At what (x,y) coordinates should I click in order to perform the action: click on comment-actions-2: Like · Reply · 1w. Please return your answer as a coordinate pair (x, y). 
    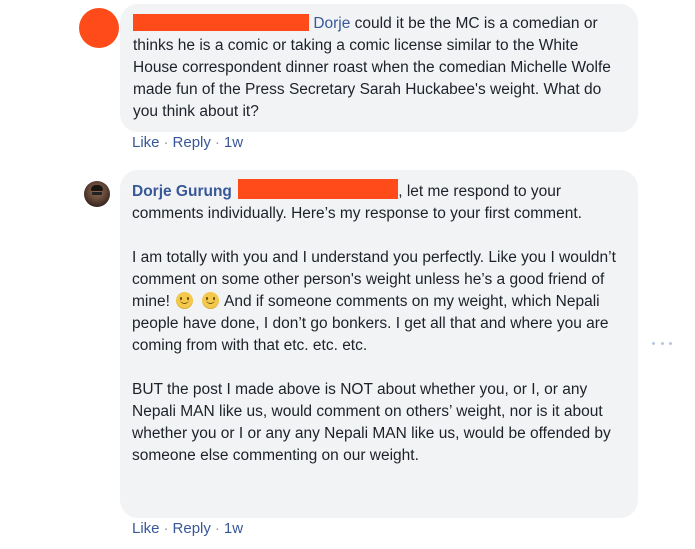
    Looking at the image, I should click on (187, 528).